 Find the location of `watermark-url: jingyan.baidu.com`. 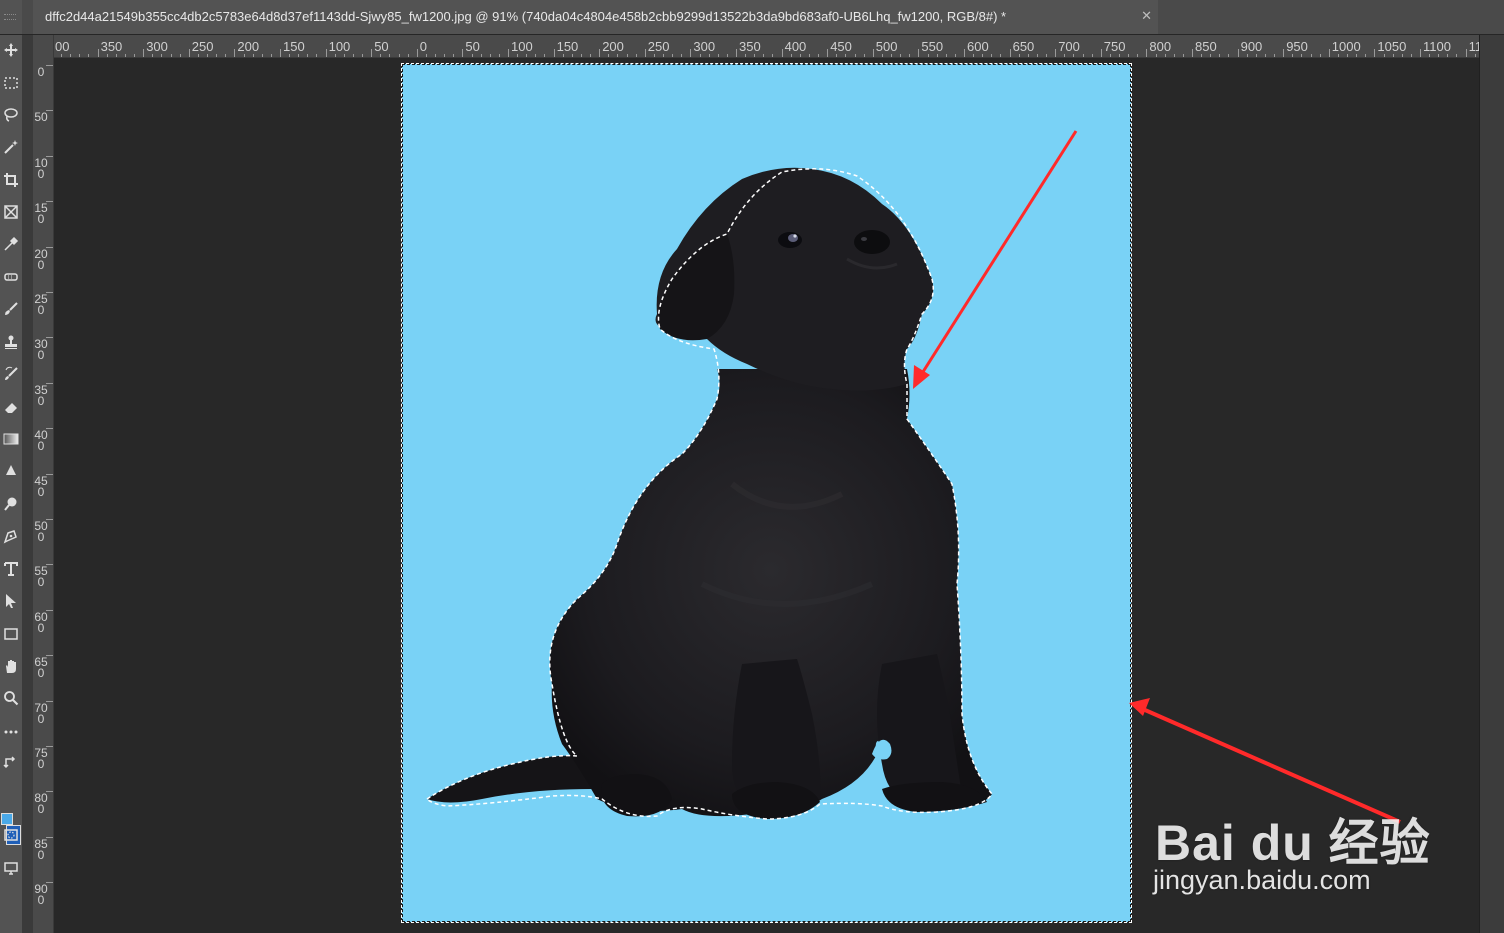

watermark-url: jingyan.baidu.com is located at coordinates (1262, 880).